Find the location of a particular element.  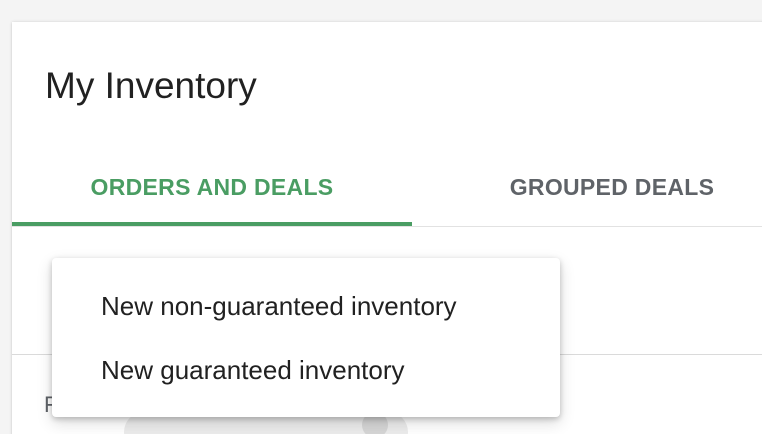

active-tab-indicator is located at coordinates (212, 224).